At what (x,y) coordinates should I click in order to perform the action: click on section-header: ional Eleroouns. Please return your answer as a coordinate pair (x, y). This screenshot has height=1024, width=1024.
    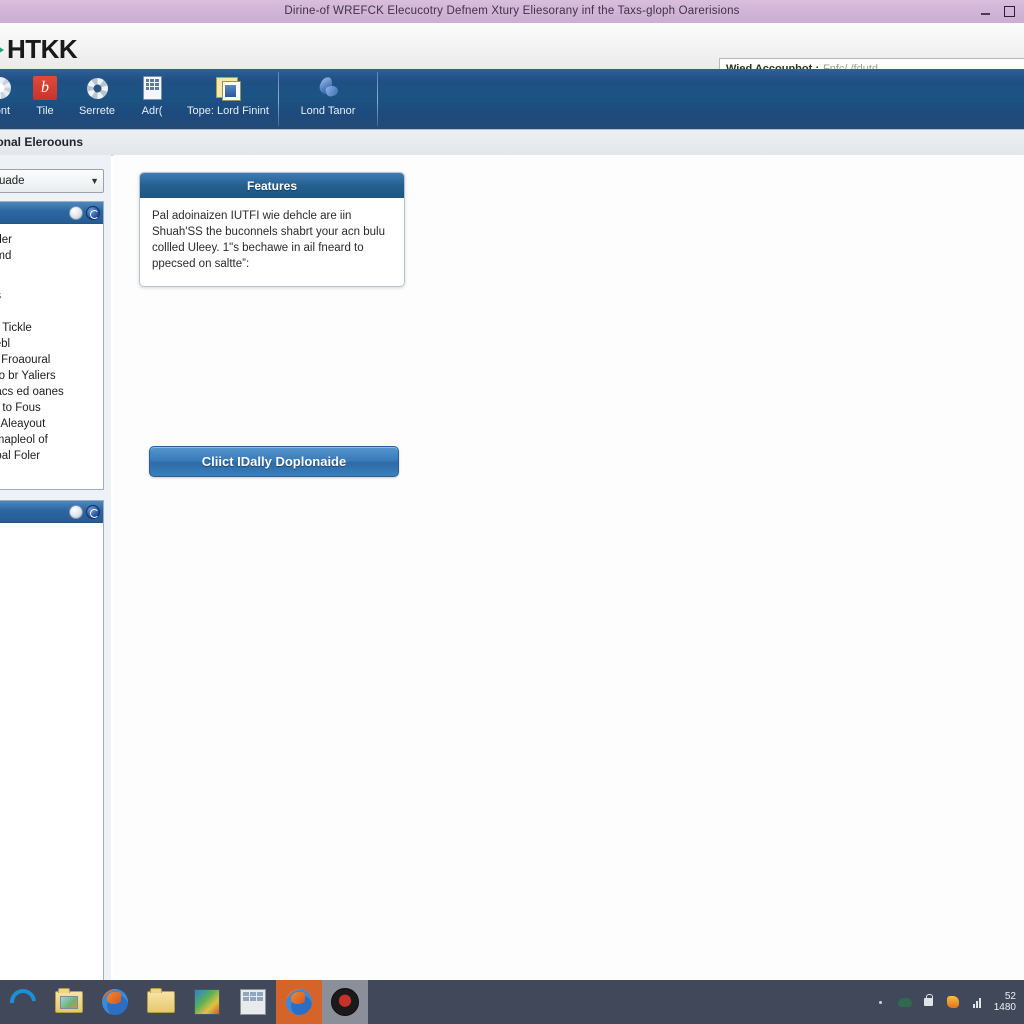
    Looking at the image, I should click on (512, 143).